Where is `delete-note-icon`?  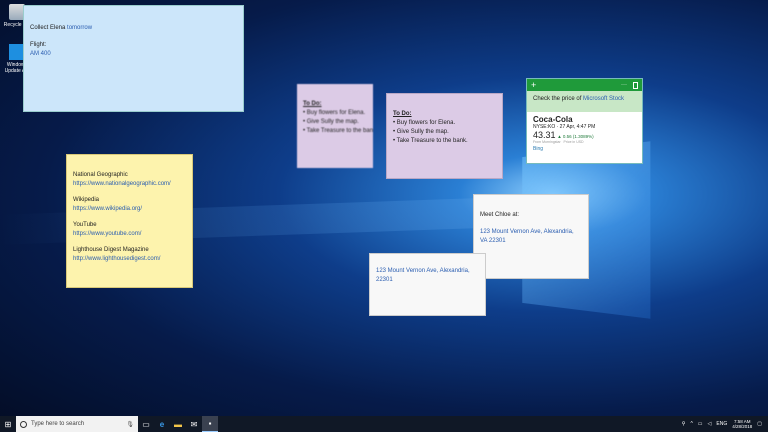 delete-note-icon is located at coordinates (635, 85).